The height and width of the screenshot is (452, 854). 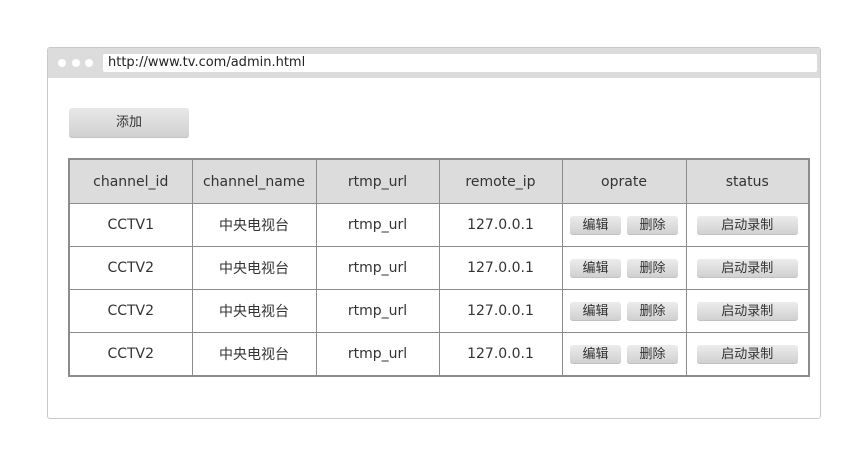 What do you see at coordinates (254, 181) in the screenshot?
I see `column-header-channel-name: channel_name` at bounding box center [254, 181].